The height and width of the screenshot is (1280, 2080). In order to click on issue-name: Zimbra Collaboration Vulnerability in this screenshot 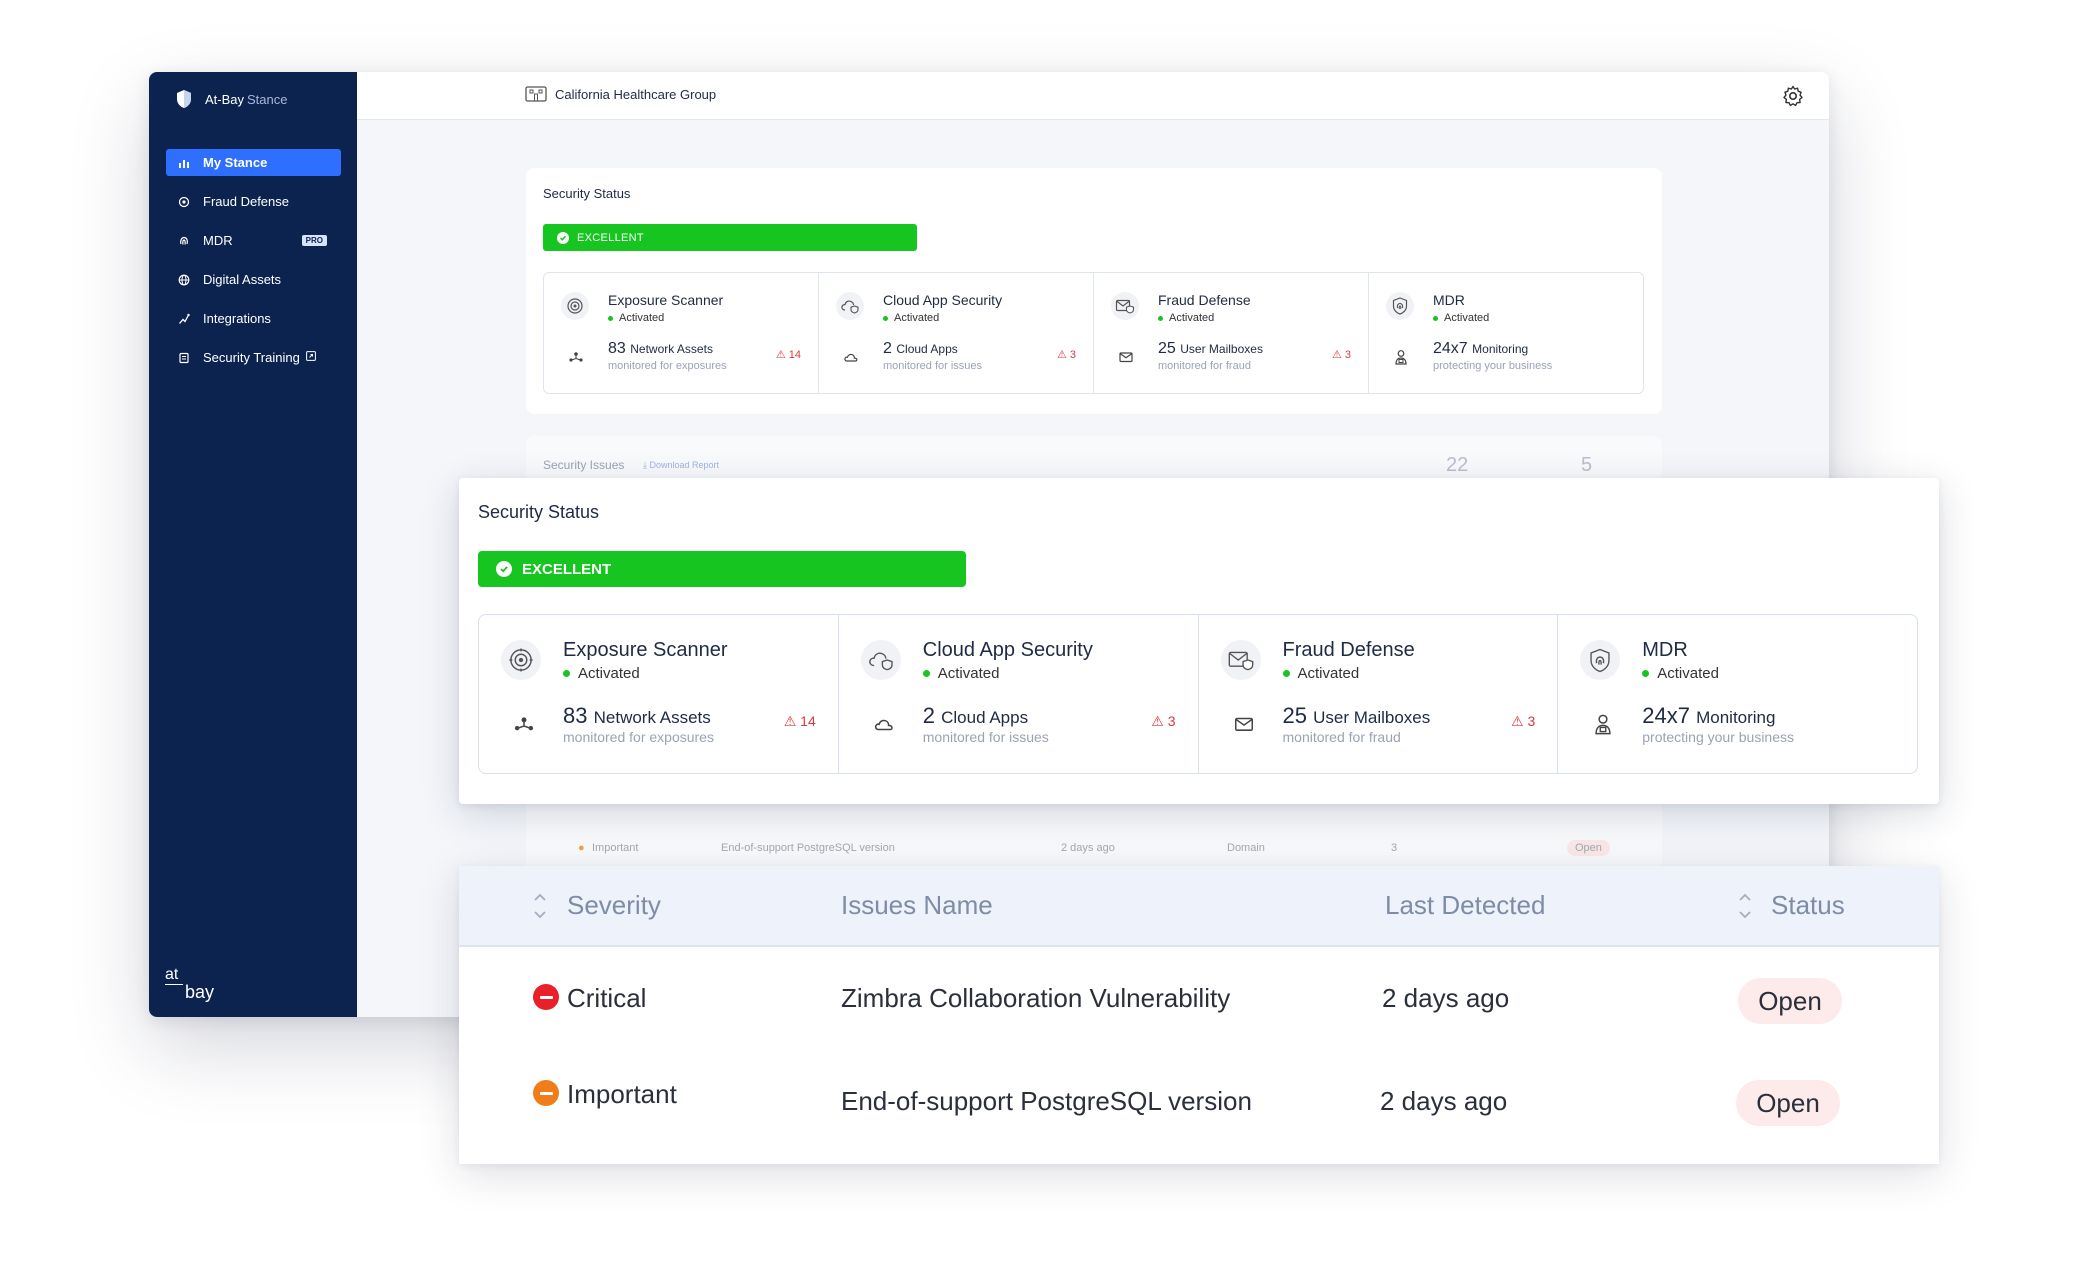, I will do `click(1036, 998)`.